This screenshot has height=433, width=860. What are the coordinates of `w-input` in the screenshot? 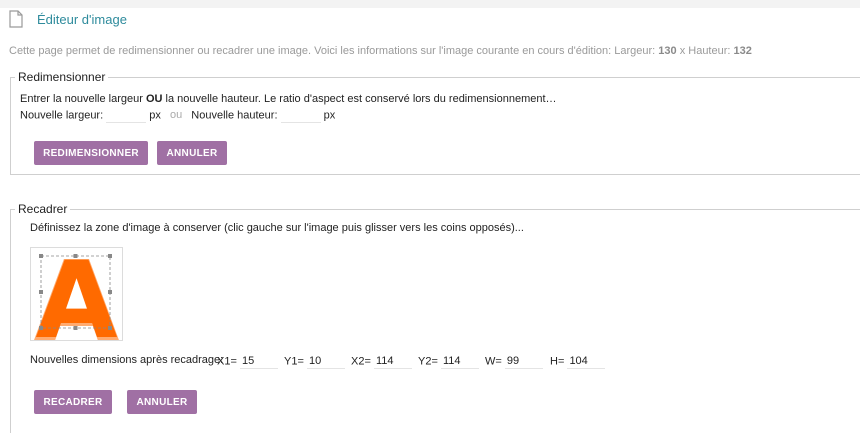 It's located at (523, 361).